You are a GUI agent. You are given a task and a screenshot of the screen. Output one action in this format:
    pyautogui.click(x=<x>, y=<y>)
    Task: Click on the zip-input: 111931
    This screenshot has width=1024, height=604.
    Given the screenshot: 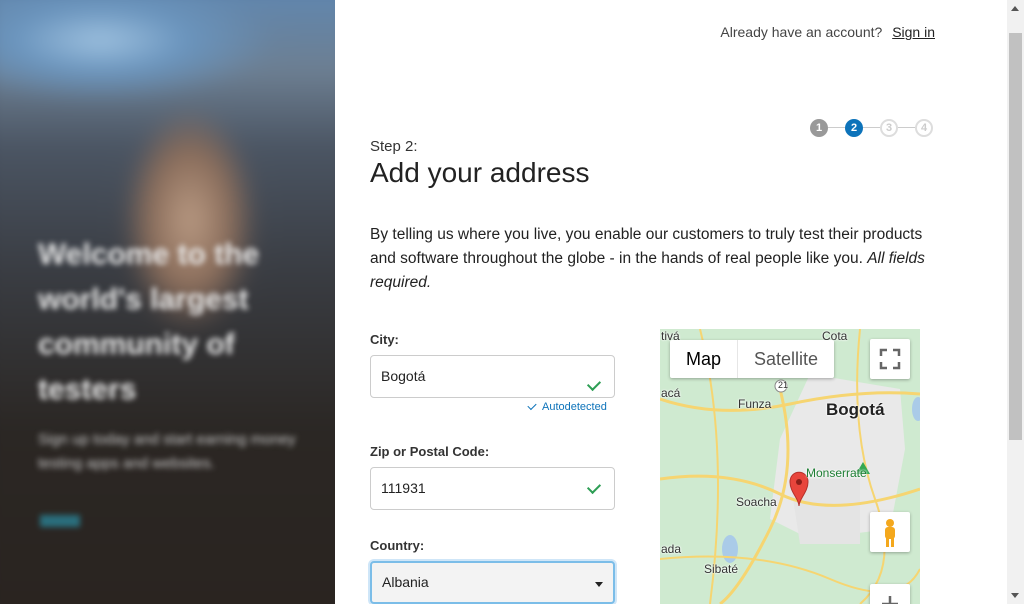 What is the action you would take?
    pyautogui.click(x=492, y=488)
    